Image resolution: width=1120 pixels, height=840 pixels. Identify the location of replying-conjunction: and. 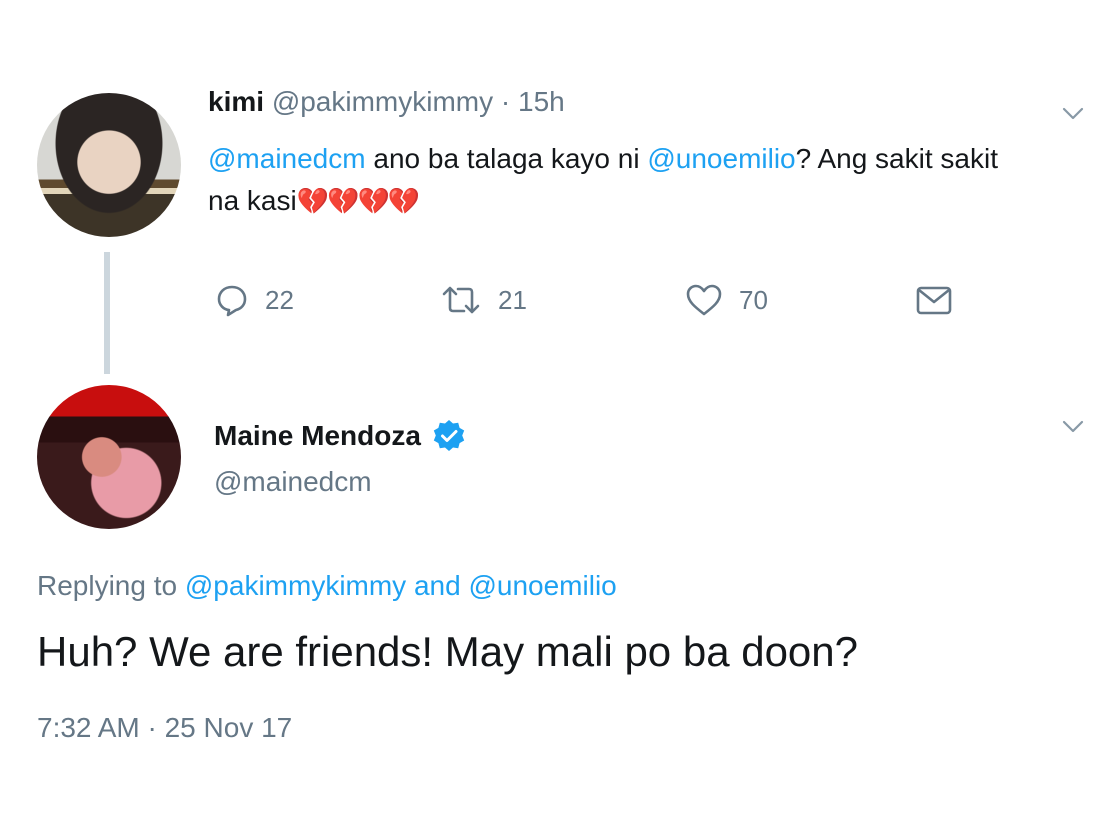
(437, 585).